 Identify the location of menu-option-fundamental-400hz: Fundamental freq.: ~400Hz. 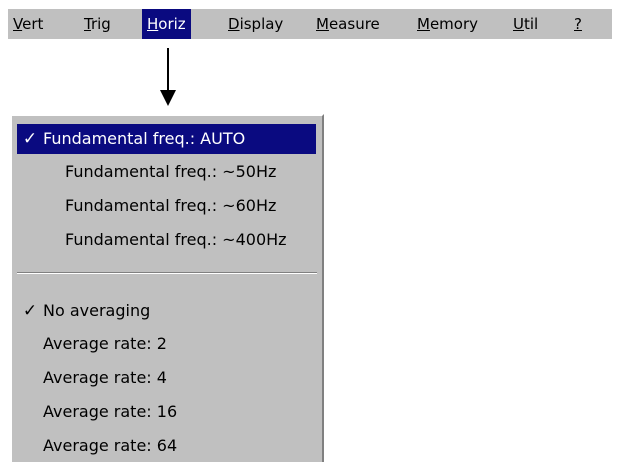
(166, 240).